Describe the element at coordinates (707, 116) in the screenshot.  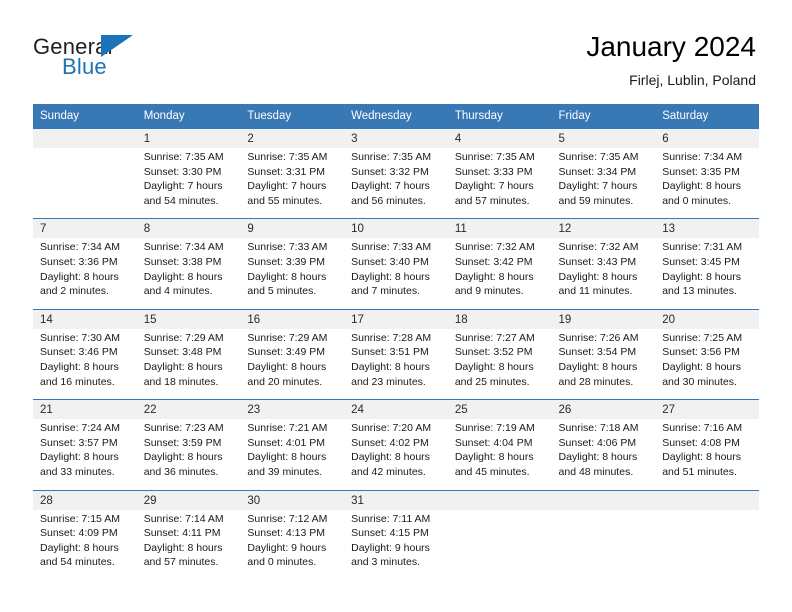
I see `weekday-header-saturday: Saturday` at that location.